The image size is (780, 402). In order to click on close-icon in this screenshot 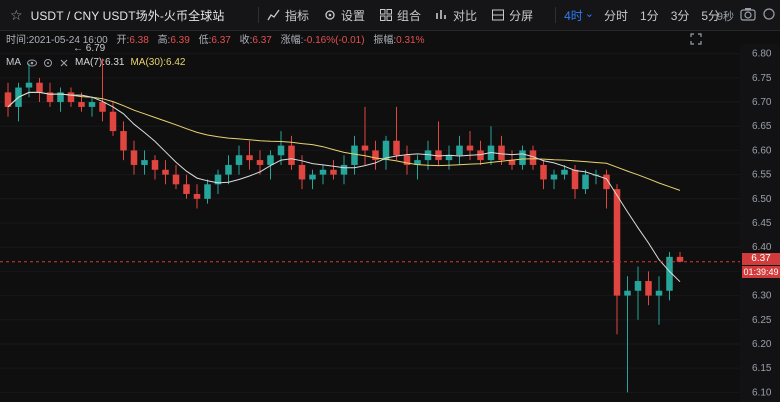, I will do `click(64, 63)`.